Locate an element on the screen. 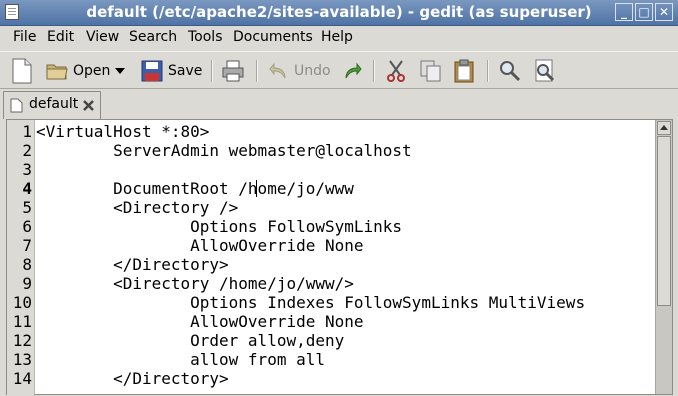  redo-button is located at coordinates (352, 71).